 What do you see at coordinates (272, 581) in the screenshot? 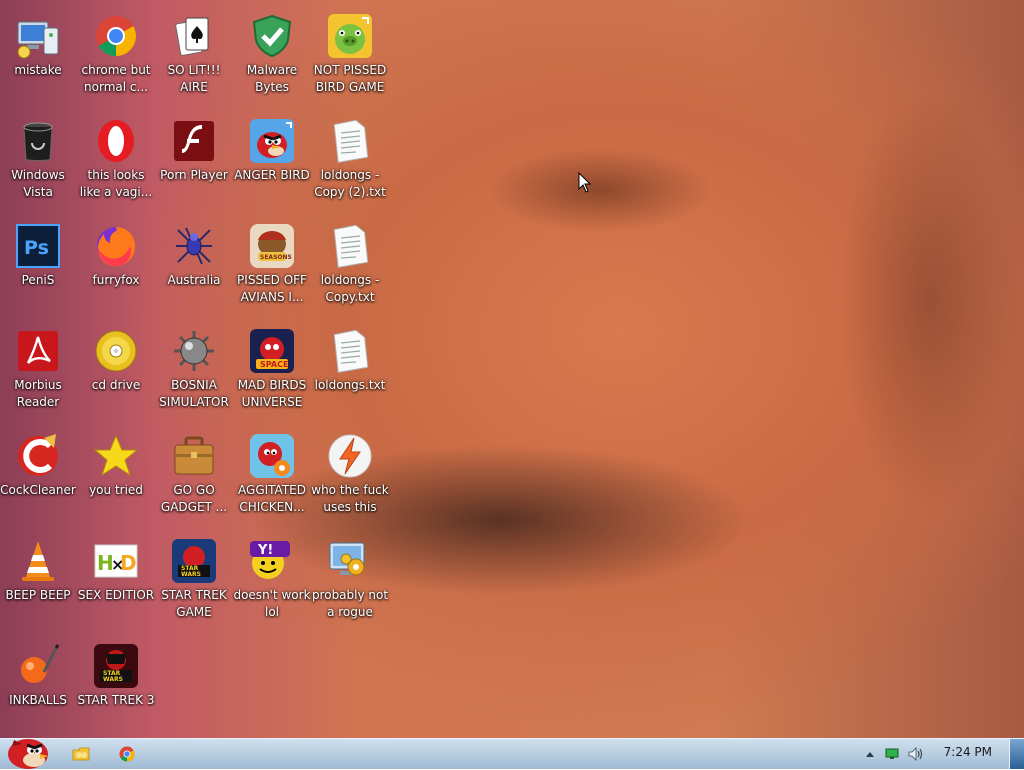
I see `desktop-icon-doesn-t-work-lol: Y! doesn't work lol` at bounding box center [272, 581].